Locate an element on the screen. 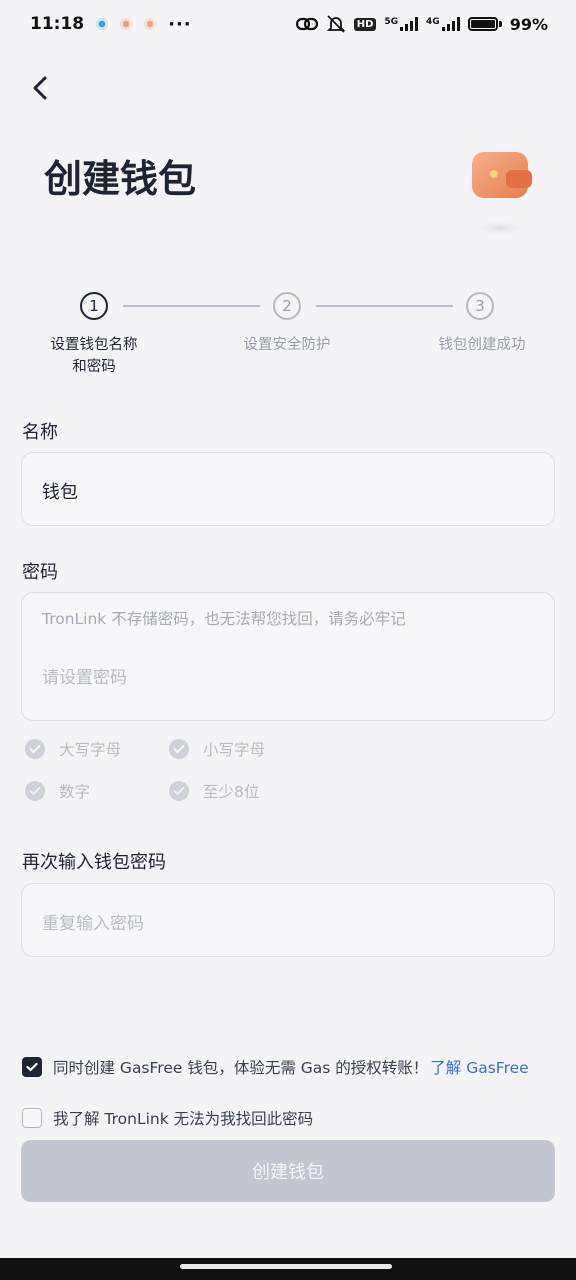 This screenshot has height=1280, width=576. password-ack-checkbox is located at coordinates (32, 1118).